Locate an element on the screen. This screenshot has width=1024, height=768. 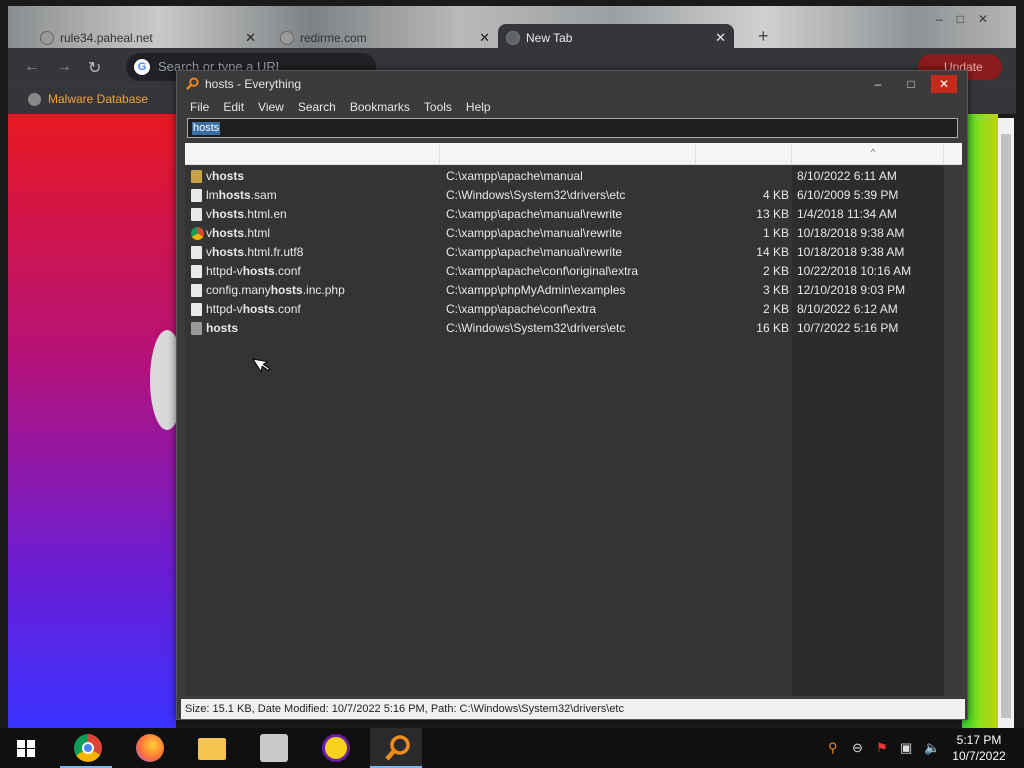
forward-arrow-icon: → is located at coordinates (64, 67).